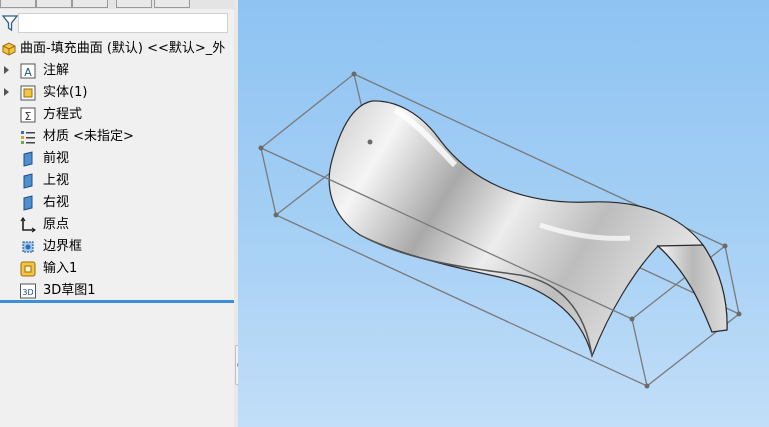 The image size is (769, 427). I want to click on equations-icon: Σ, so click(28, 115).